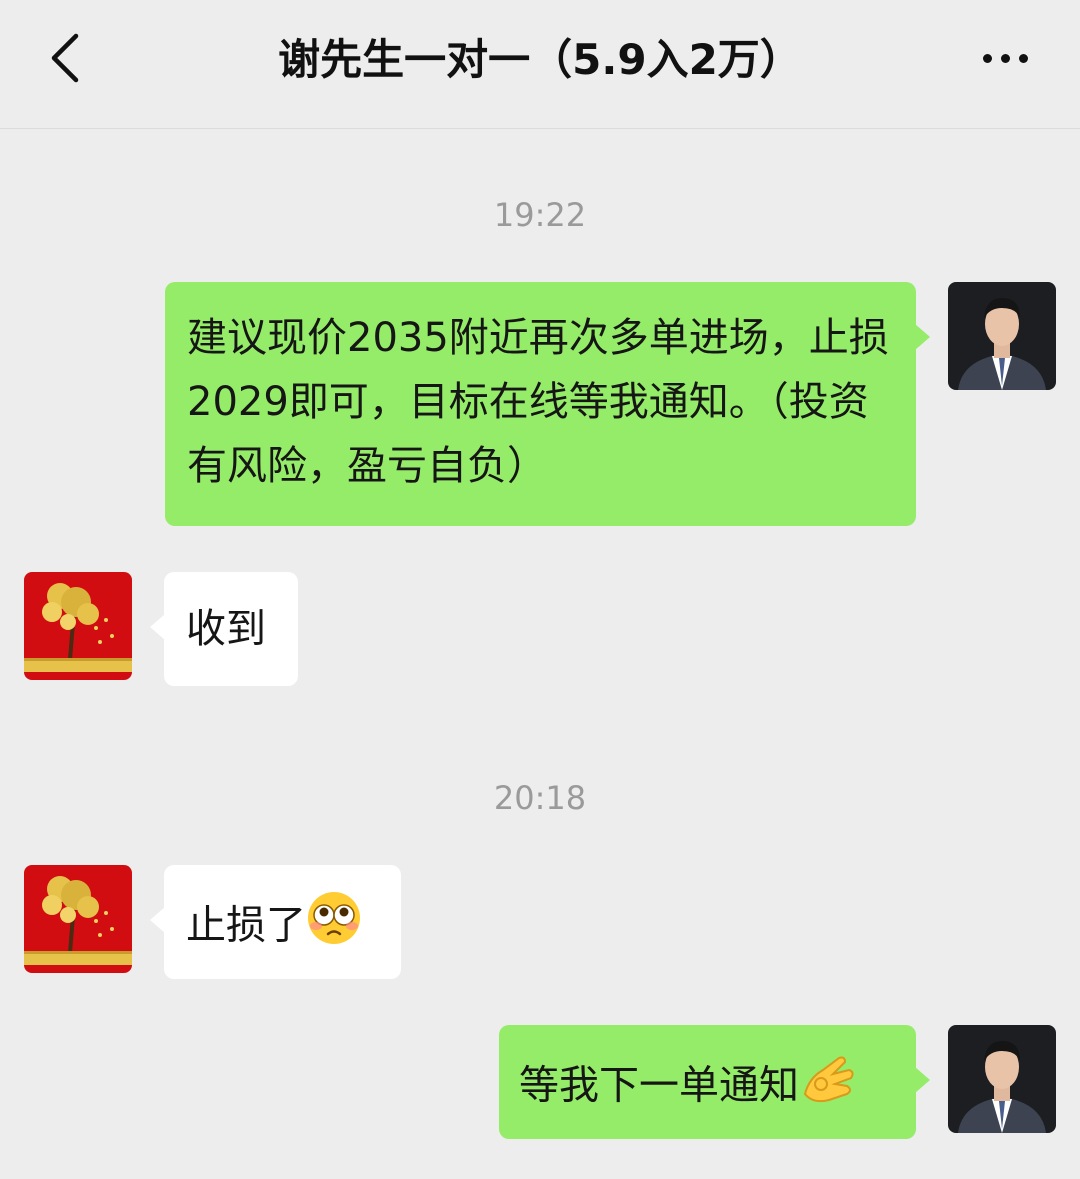 The height and width of the screenshot is (1179, 1080). I want to click on timestamp: 20:18, so click(540, 798).